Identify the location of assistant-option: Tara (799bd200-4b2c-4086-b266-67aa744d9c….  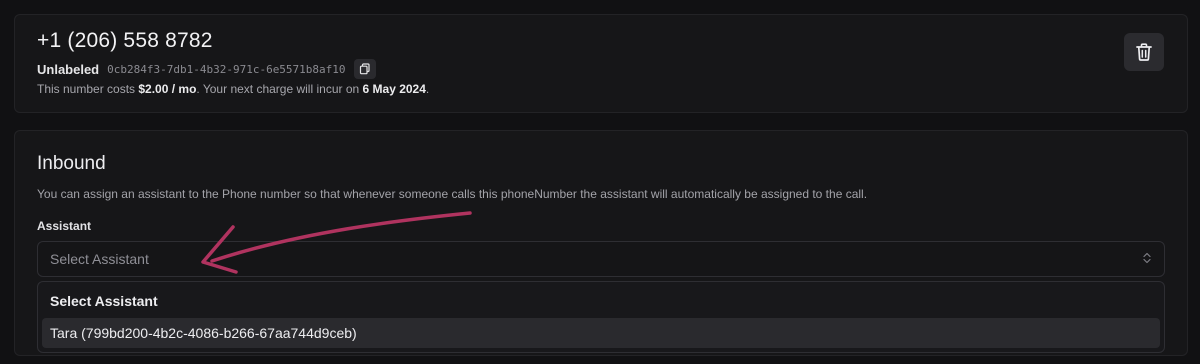
(601, 333).